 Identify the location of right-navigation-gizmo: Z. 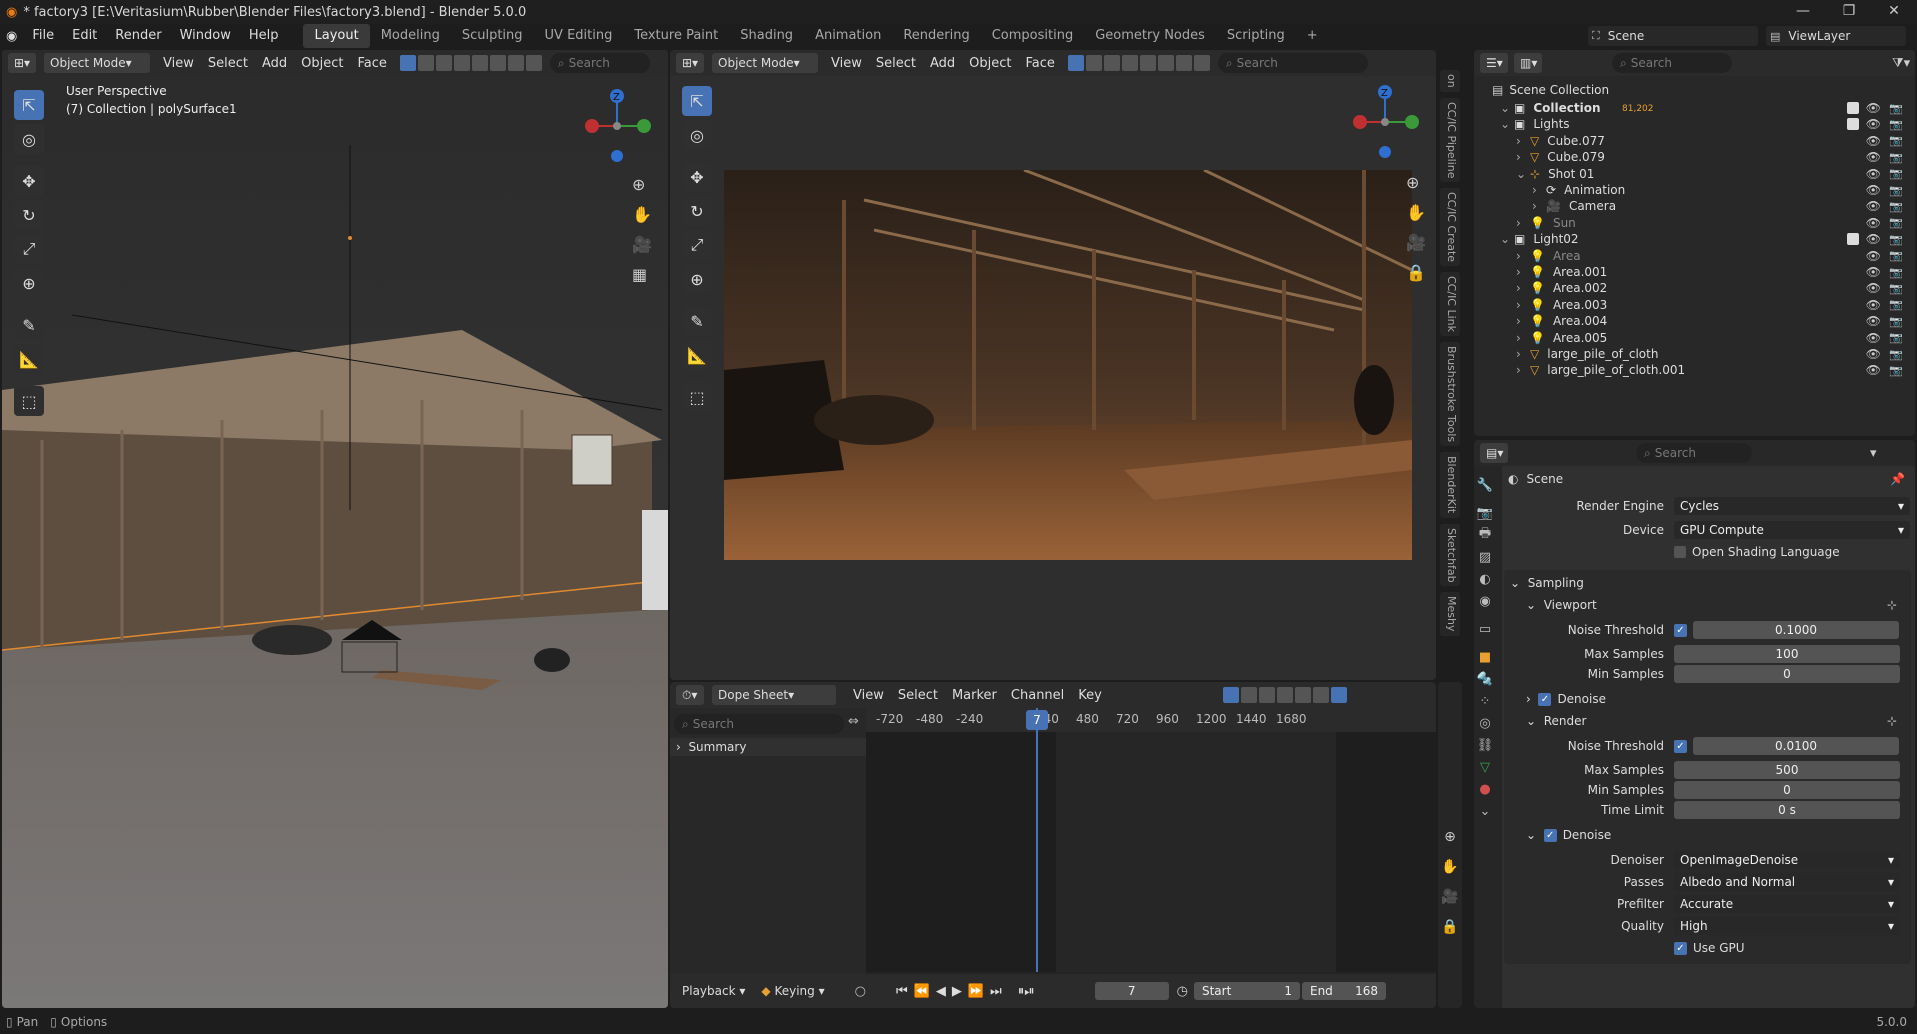
(1385, 122).